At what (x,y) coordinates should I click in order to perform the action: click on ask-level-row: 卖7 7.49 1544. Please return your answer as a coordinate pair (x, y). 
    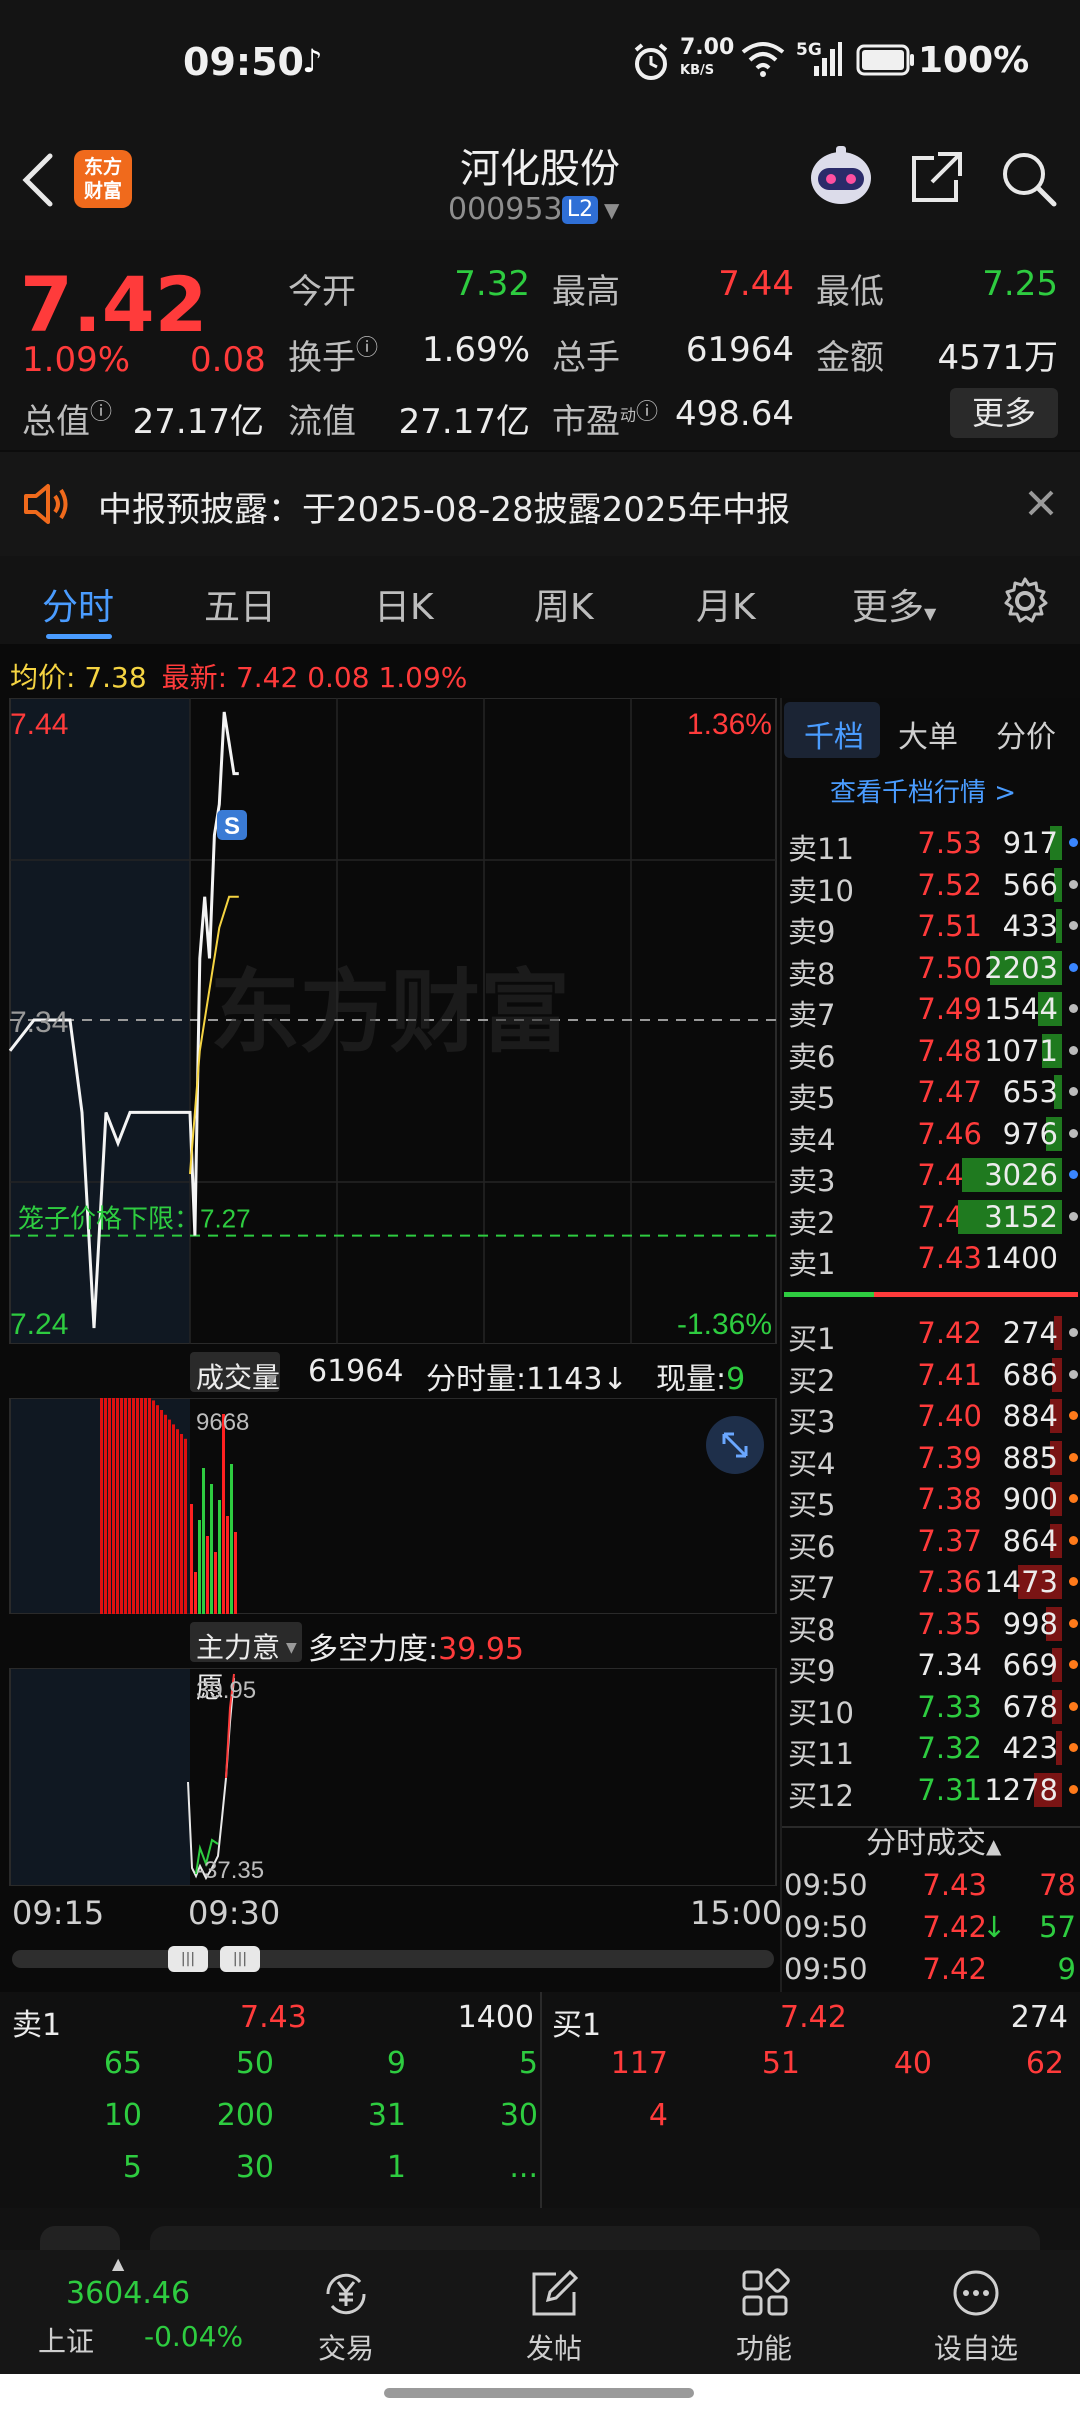
    Looking at the image, I should click on (931, 1010).